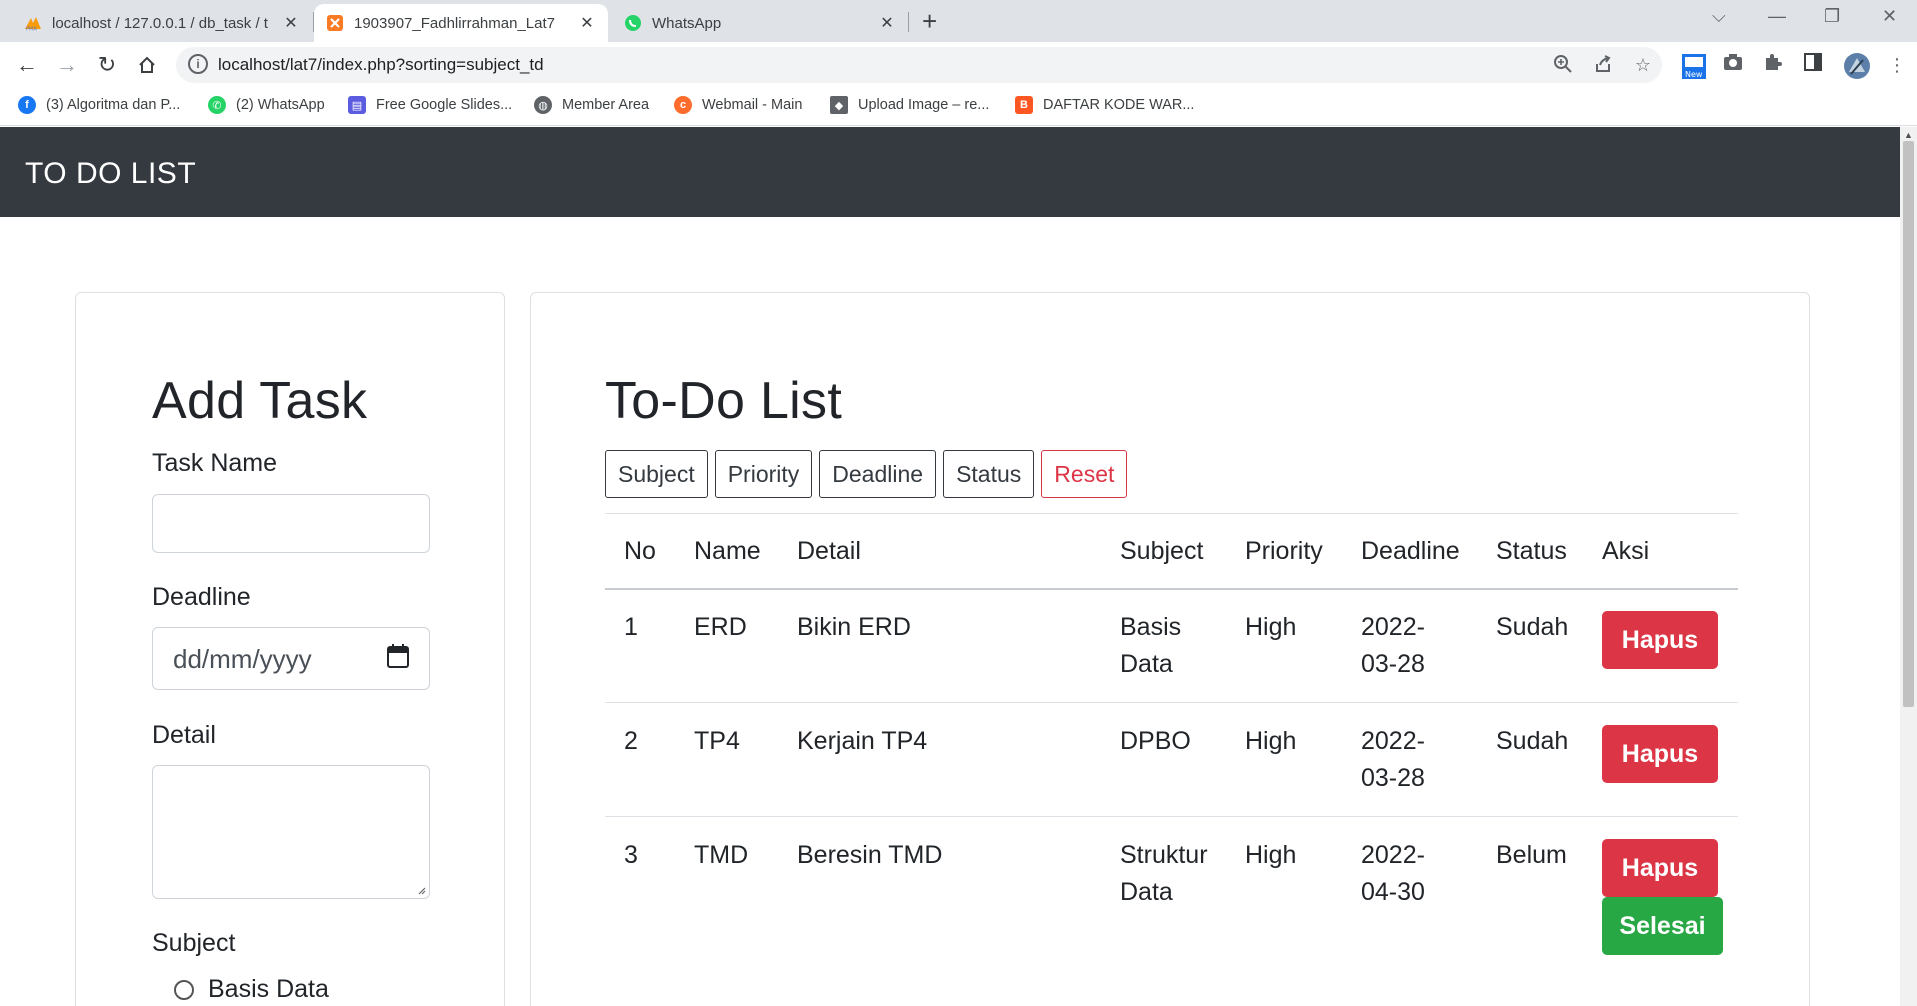 Image resolution: width=1917 pixels, height=1006 pixels. What do you see at coordinates (201, 597) in the screenshot?
I see `deadline-label: Deadline` at bounding box center [201, 597].